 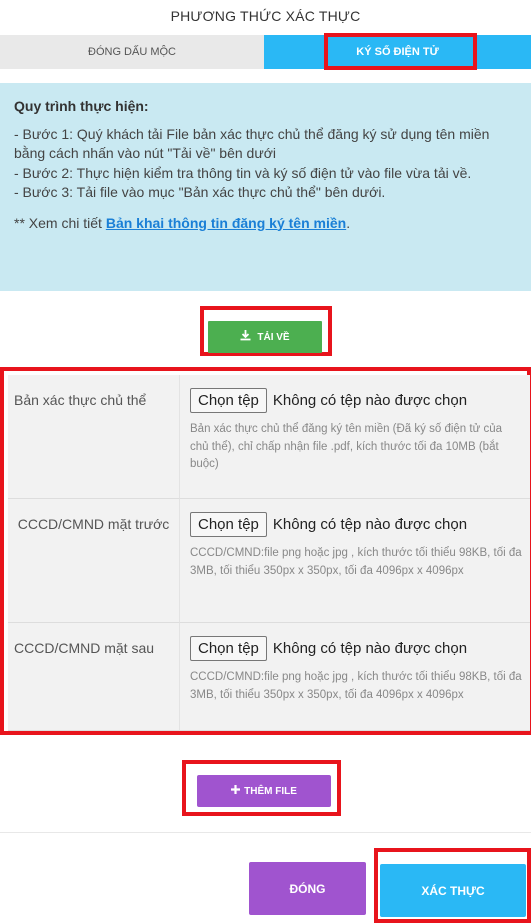 I want to click on close-button: ĐÓNG, so click(x=307, y=888).